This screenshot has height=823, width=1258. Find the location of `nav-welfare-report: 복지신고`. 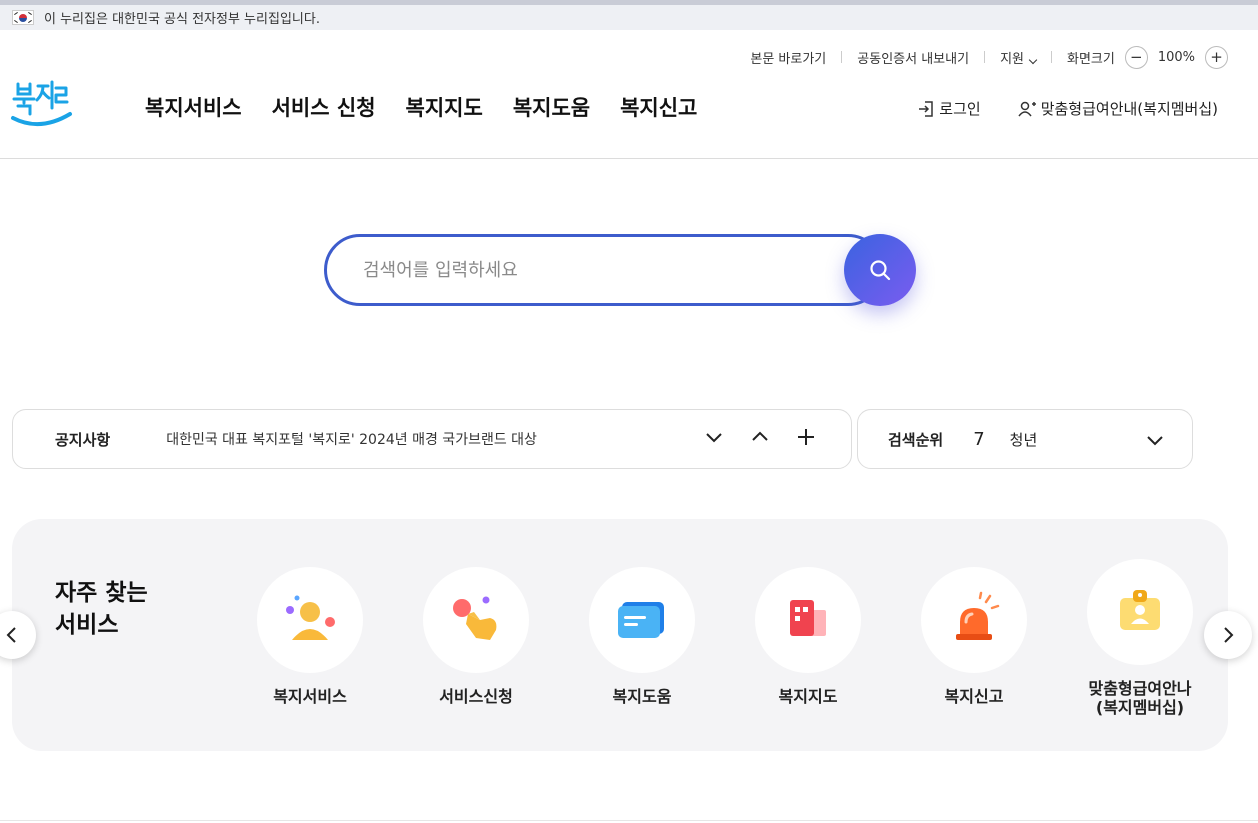

nav-welfare-report: 복지신고 is located at coordinates (658, 107).